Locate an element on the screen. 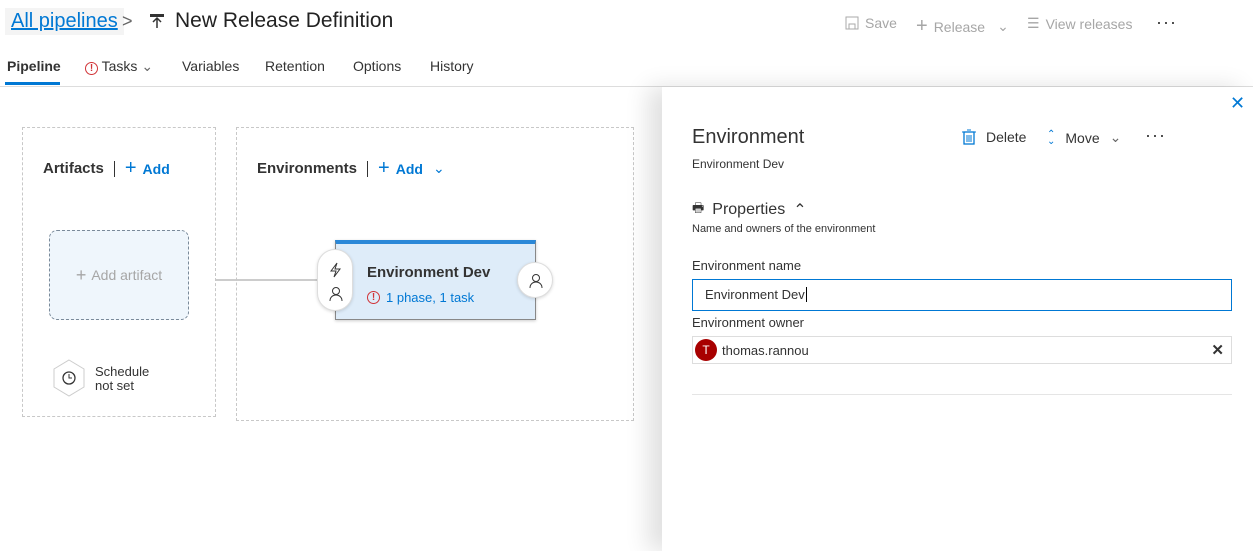 The image size is (1253, 551). tab-label: Pipeline is located at coordinates (34, 66).